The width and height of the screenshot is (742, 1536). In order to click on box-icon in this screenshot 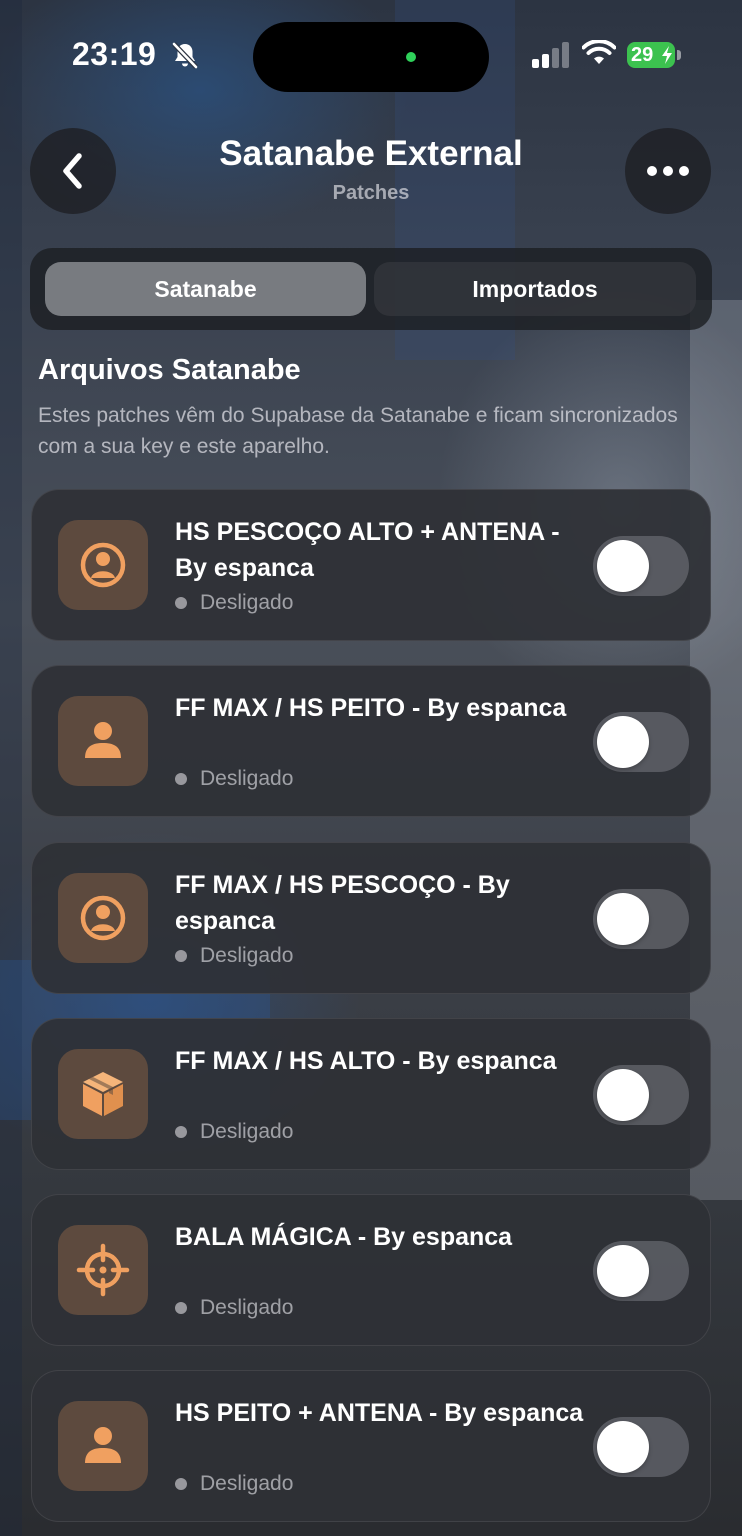, I will do `click(103, 1094)`.